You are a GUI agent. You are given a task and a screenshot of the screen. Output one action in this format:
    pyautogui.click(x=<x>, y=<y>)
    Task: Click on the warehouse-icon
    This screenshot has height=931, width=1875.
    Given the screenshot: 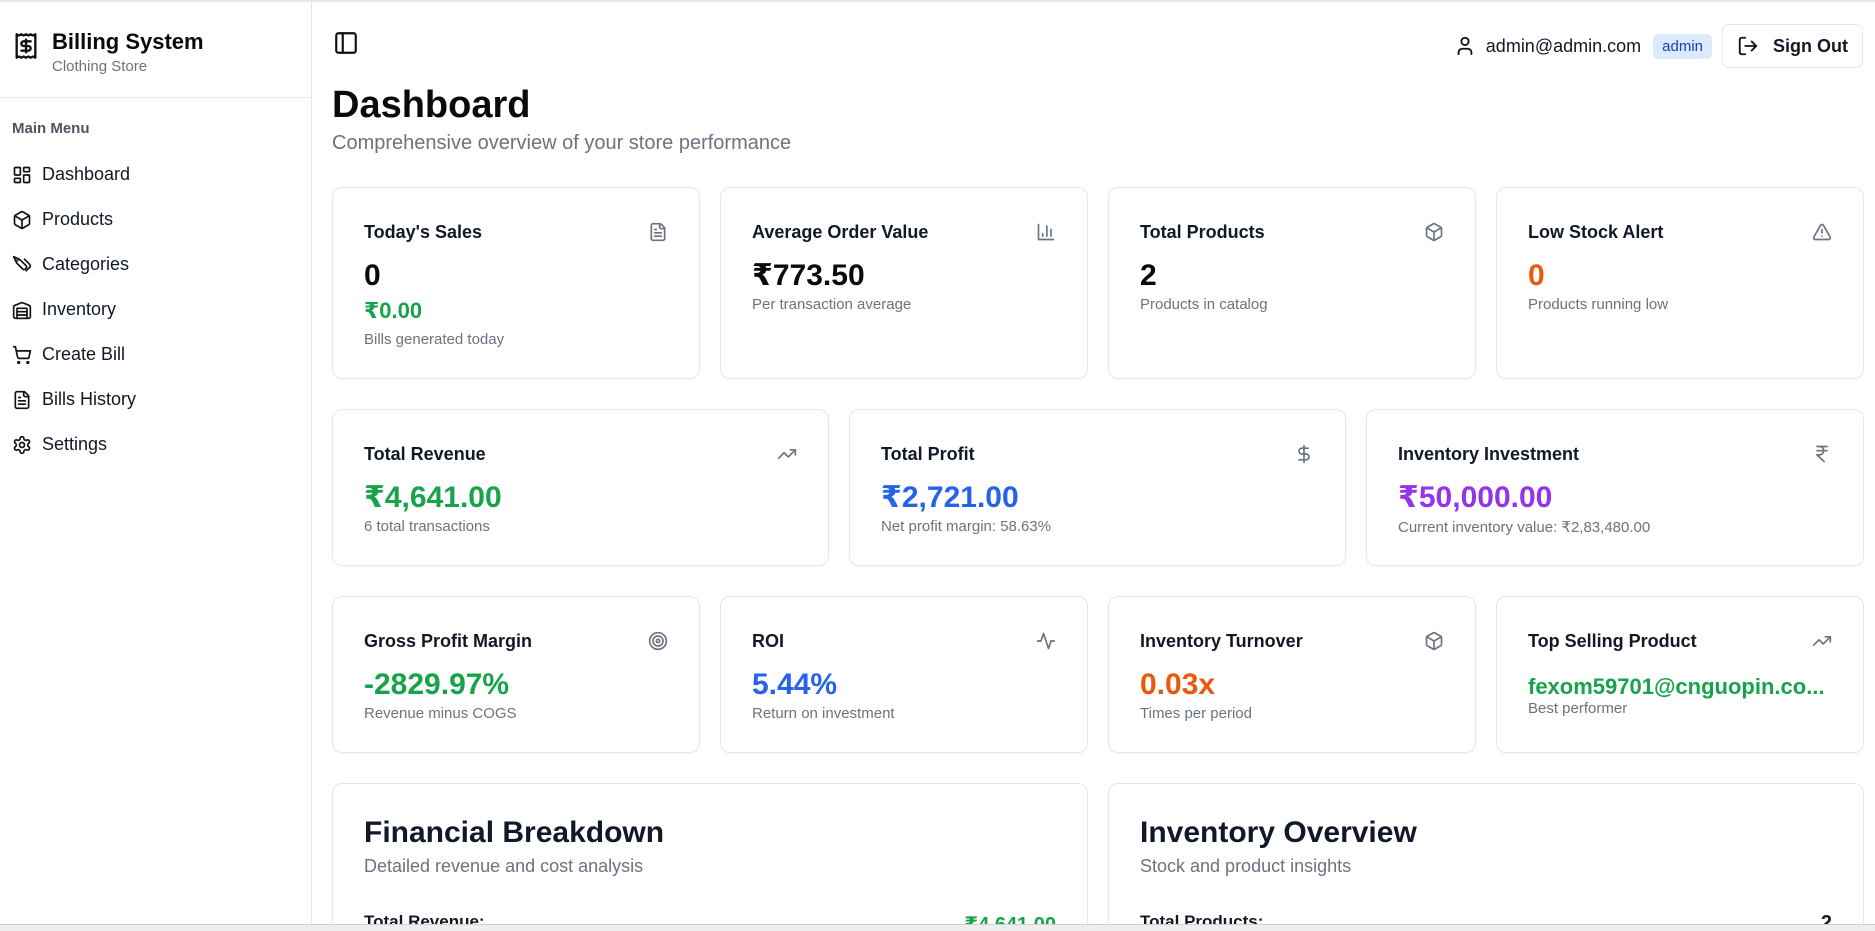 What is the action you would take?
    pyautogui.click(x=22, y=310)
    